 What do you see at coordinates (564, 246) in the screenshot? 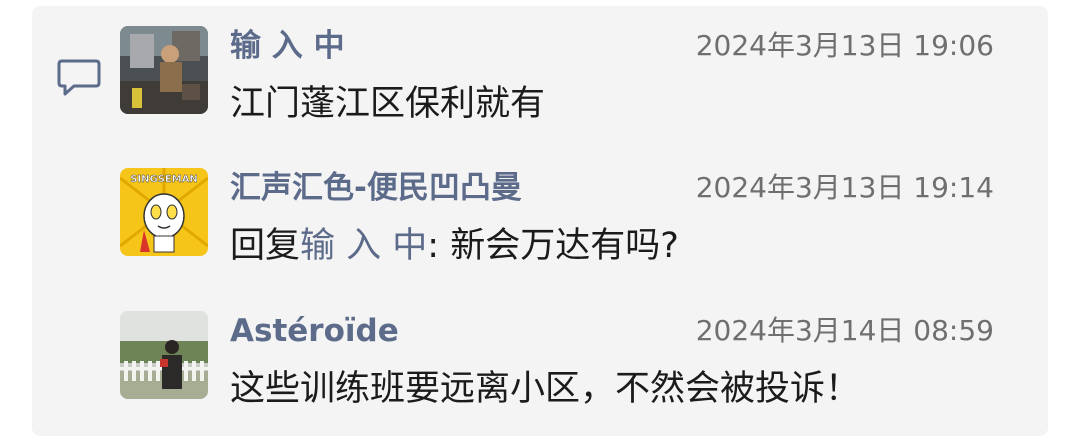
I see `reply-text: 新会万达有吗?` at bounding box center [564, 246].